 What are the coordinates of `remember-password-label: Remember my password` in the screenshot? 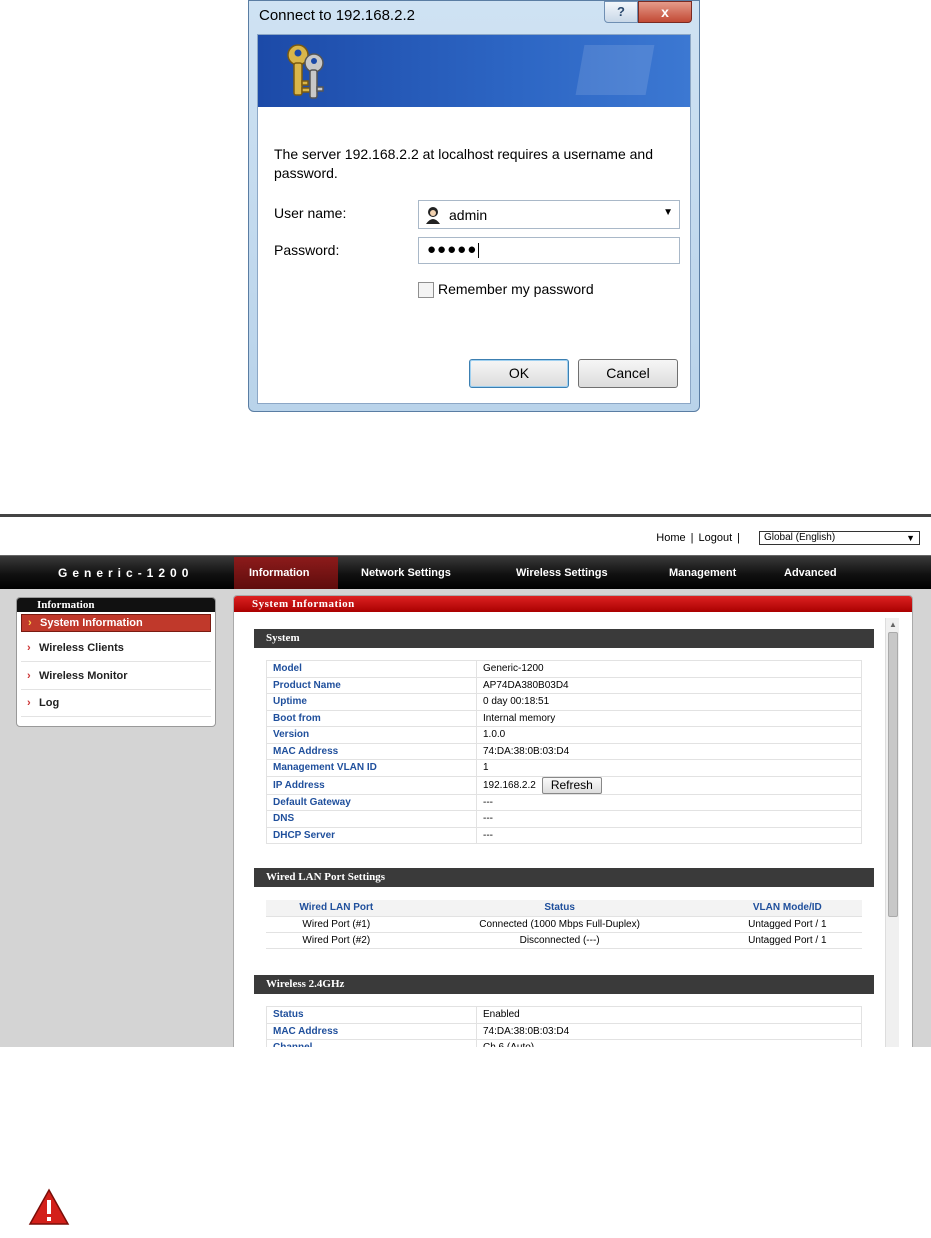 It's located at (516, 289).